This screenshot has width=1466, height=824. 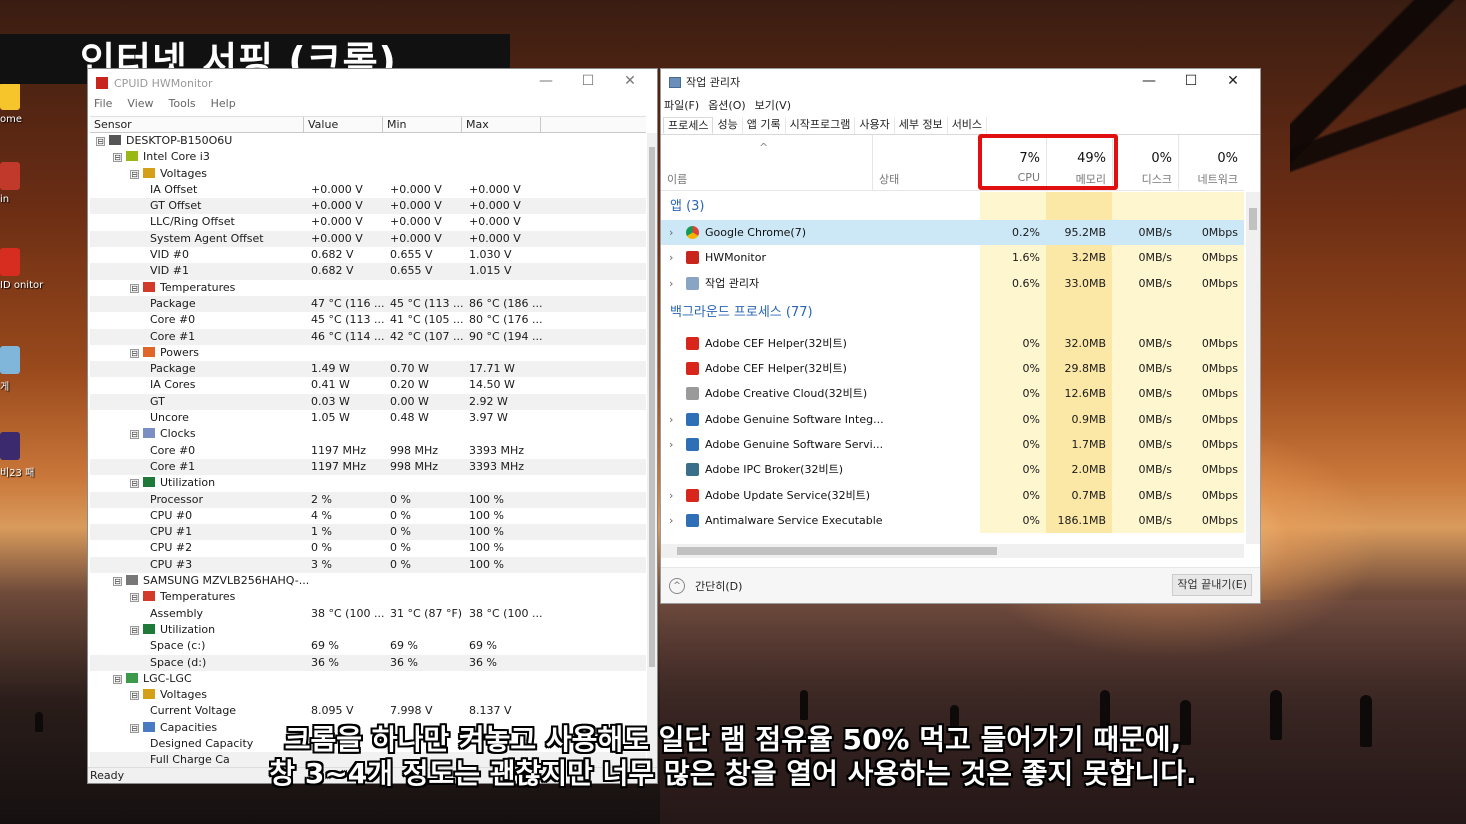 I want to click on sensor-row: VID #0 0.682 V 0.655 V 1.030 V, so click(x=368, y=255).